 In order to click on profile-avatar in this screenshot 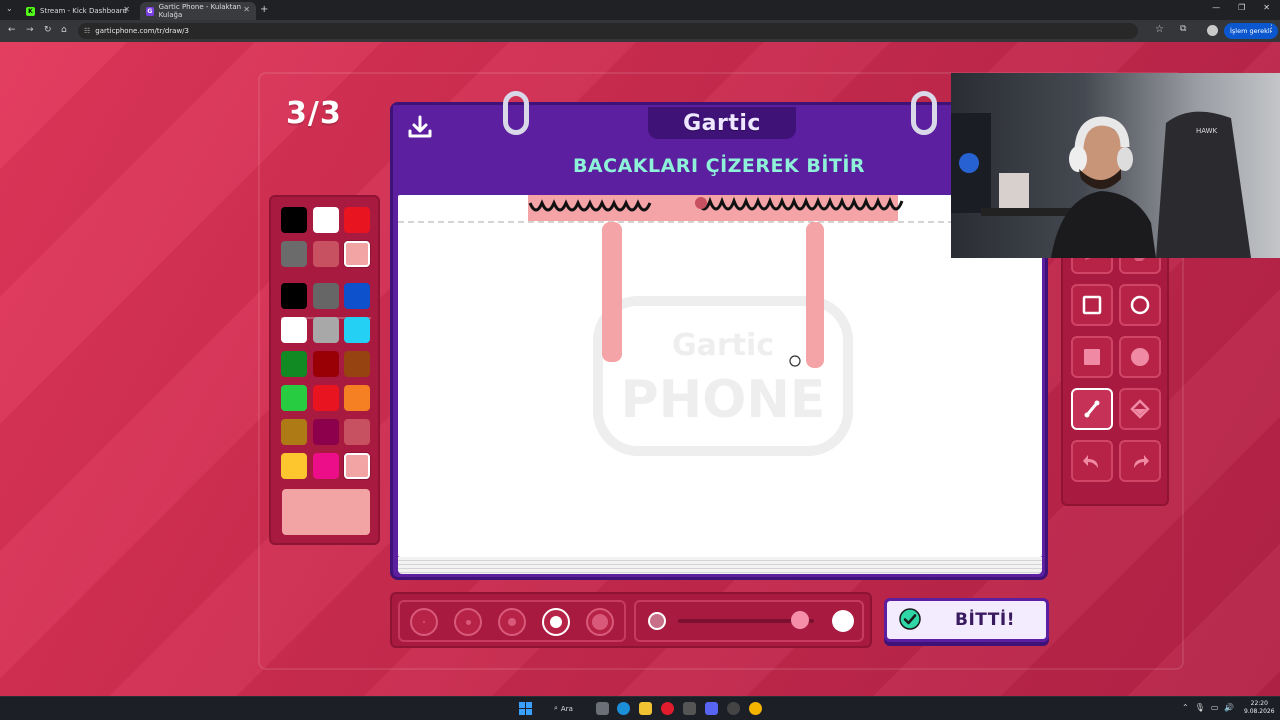, I will do `click(1212, 30)`.